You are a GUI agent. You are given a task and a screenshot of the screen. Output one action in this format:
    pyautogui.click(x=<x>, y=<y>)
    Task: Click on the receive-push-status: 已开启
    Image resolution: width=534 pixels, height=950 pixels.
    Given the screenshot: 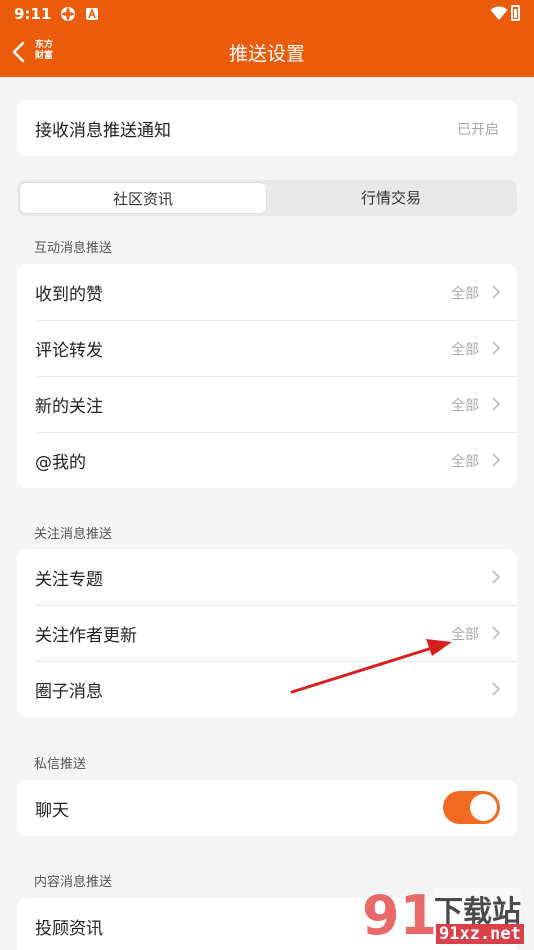 What is the action you would take?
    pyautogui.click(x=478, y=130)
    